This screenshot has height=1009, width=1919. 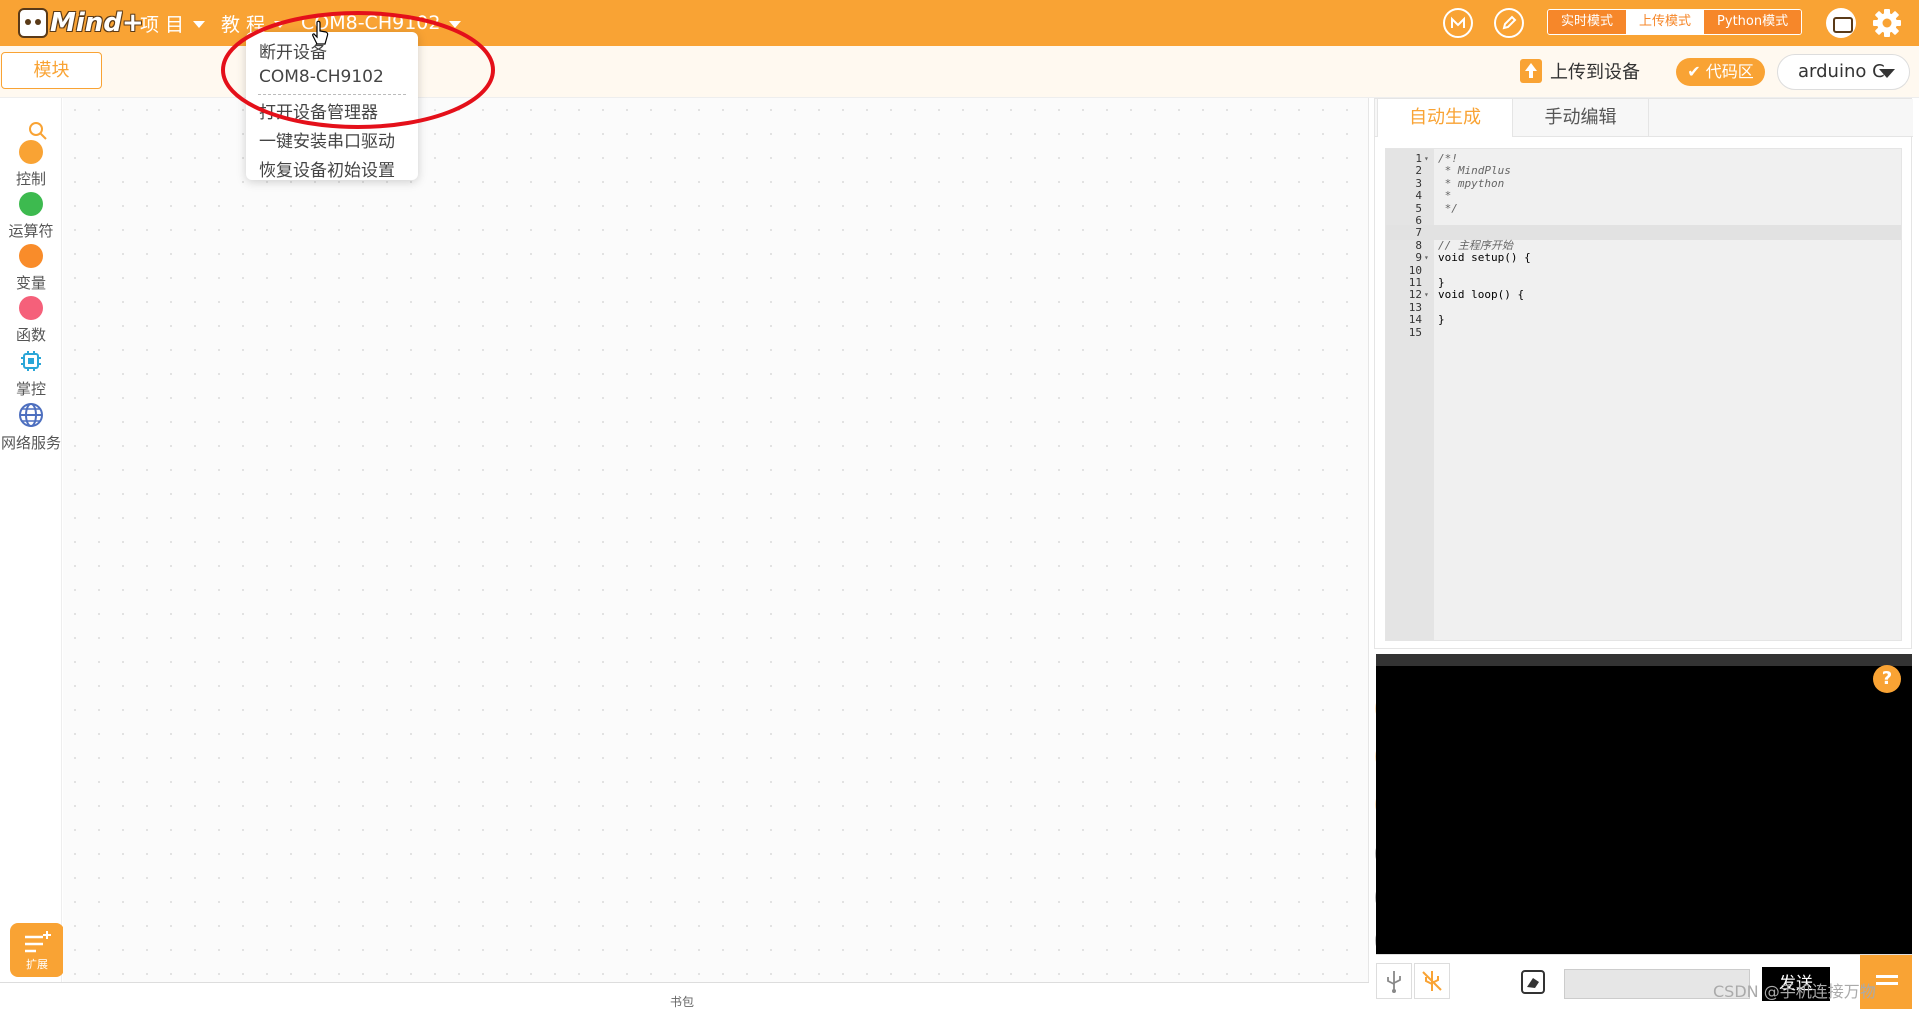 I want to click on highlight-ellipse, so click(x=358, y=70).